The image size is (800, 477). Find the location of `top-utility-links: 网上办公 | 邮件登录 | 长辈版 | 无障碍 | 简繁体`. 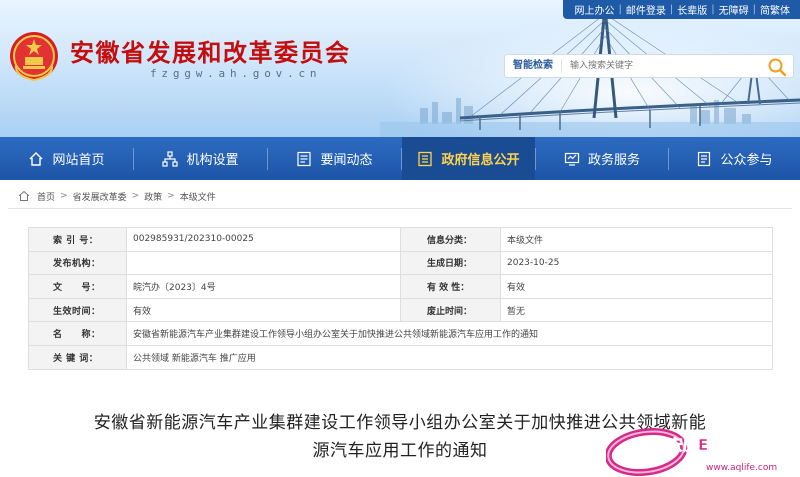

top-utility-links: 网上办公 | 邮件登录 | 长辈版 | 无障碍 | 简繁体 is located at coordinates (681, 9).